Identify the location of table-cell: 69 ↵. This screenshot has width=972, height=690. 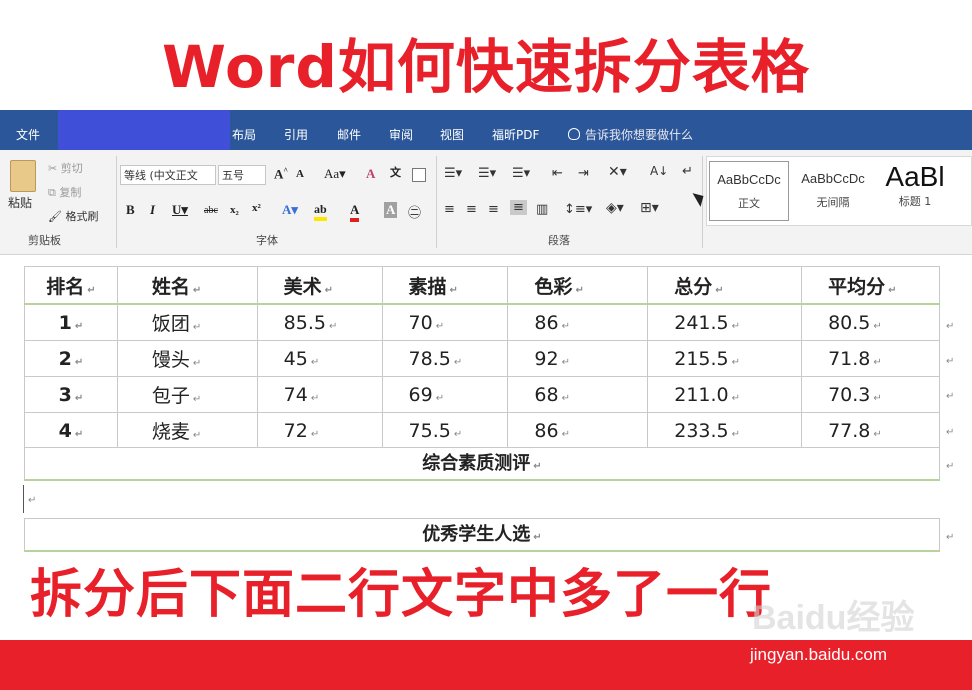
(445, 394).